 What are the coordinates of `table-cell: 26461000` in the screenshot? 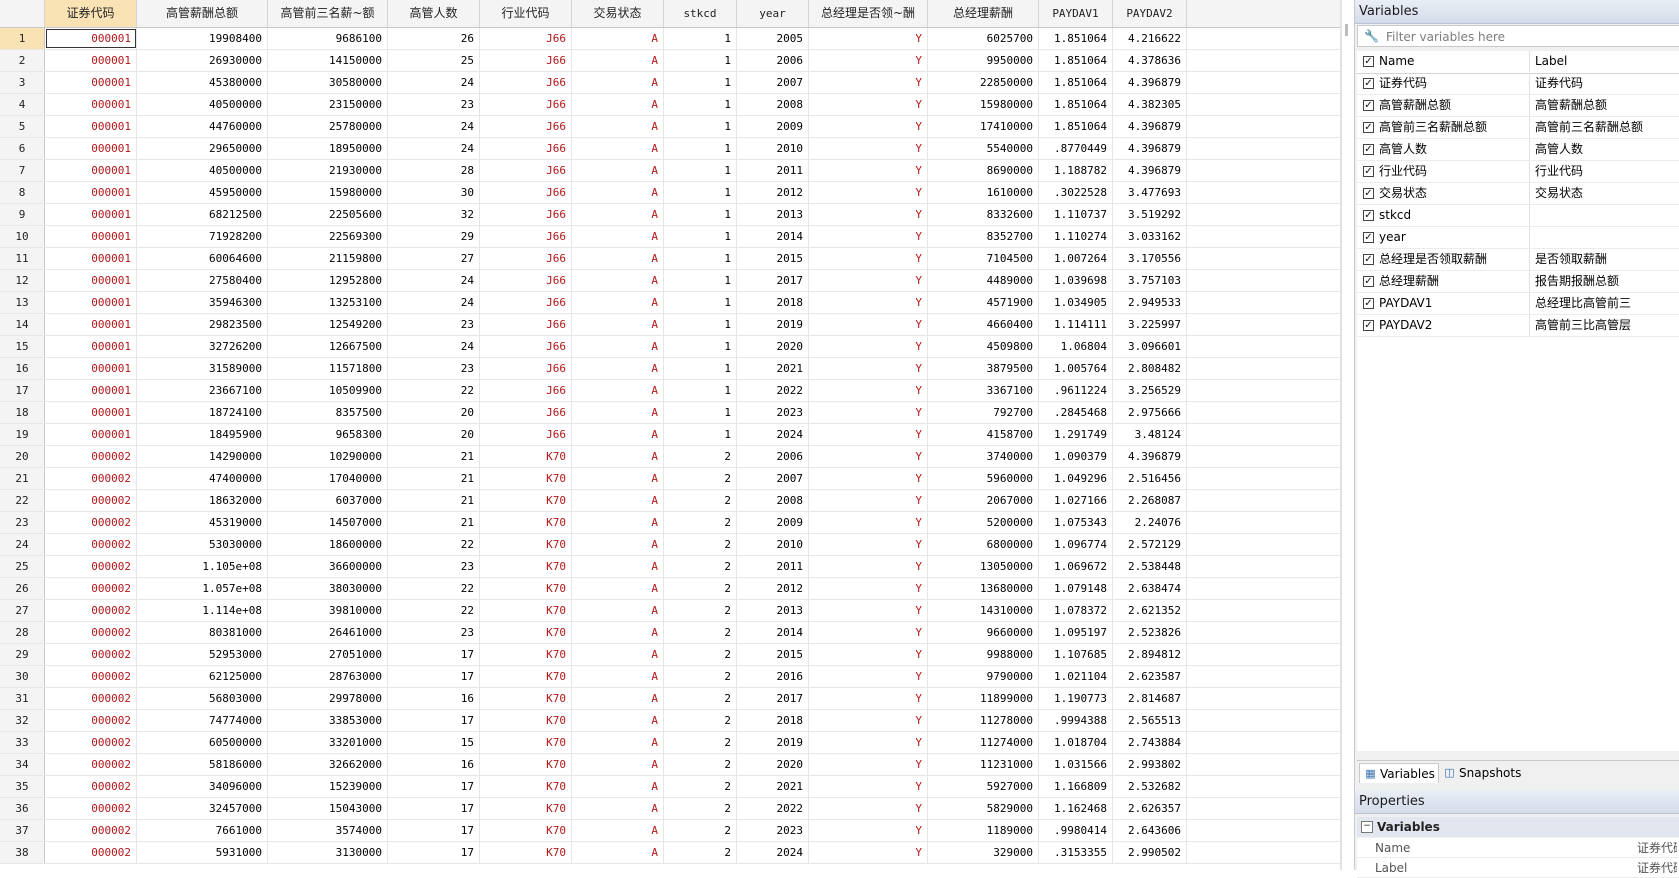 It's located at (328, 632).